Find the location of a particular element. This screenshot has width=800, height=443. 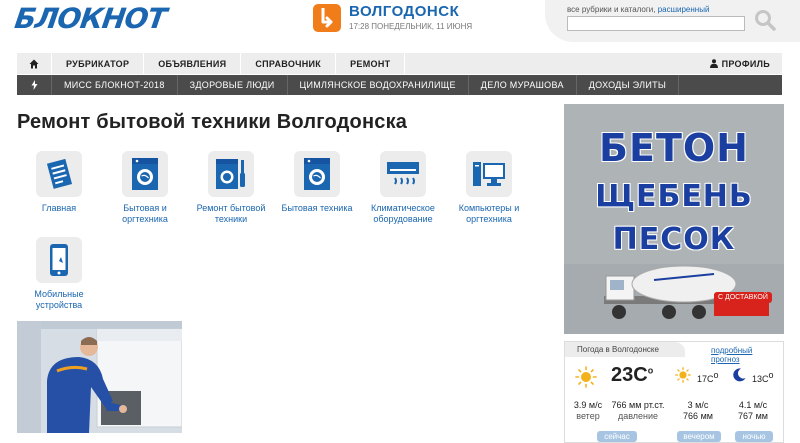

site-logo: БЛОКНОТ is located at coordinates (90, 18).